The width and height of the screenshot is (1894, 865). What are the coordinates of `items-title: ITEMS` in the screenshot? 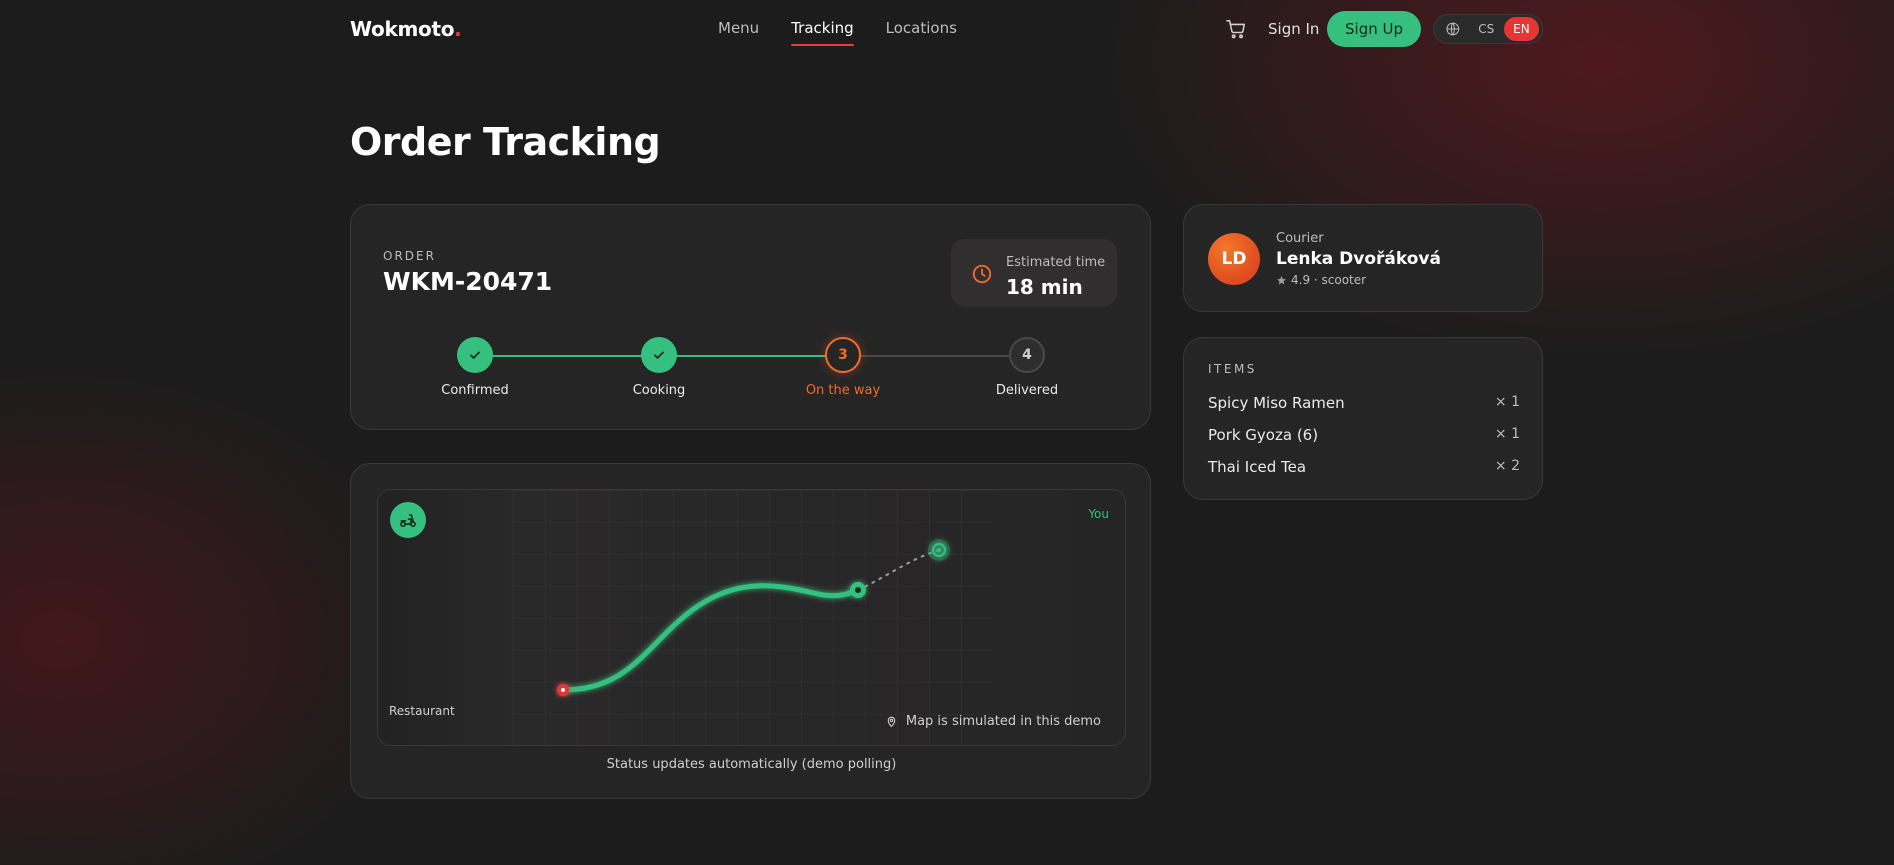 It's located at (1232, 369).